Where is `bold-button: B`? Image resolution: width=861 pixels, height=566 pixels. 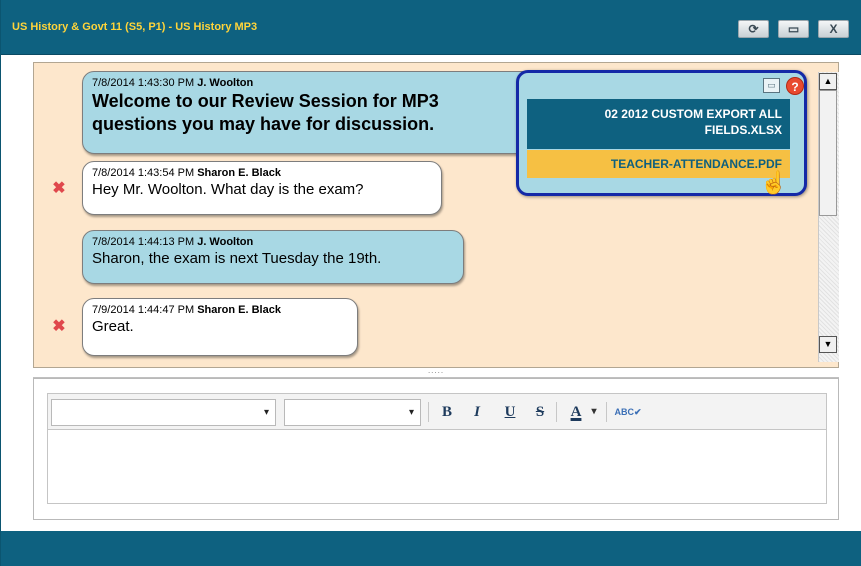
bold-button: B is located at coordinates (447, 412).